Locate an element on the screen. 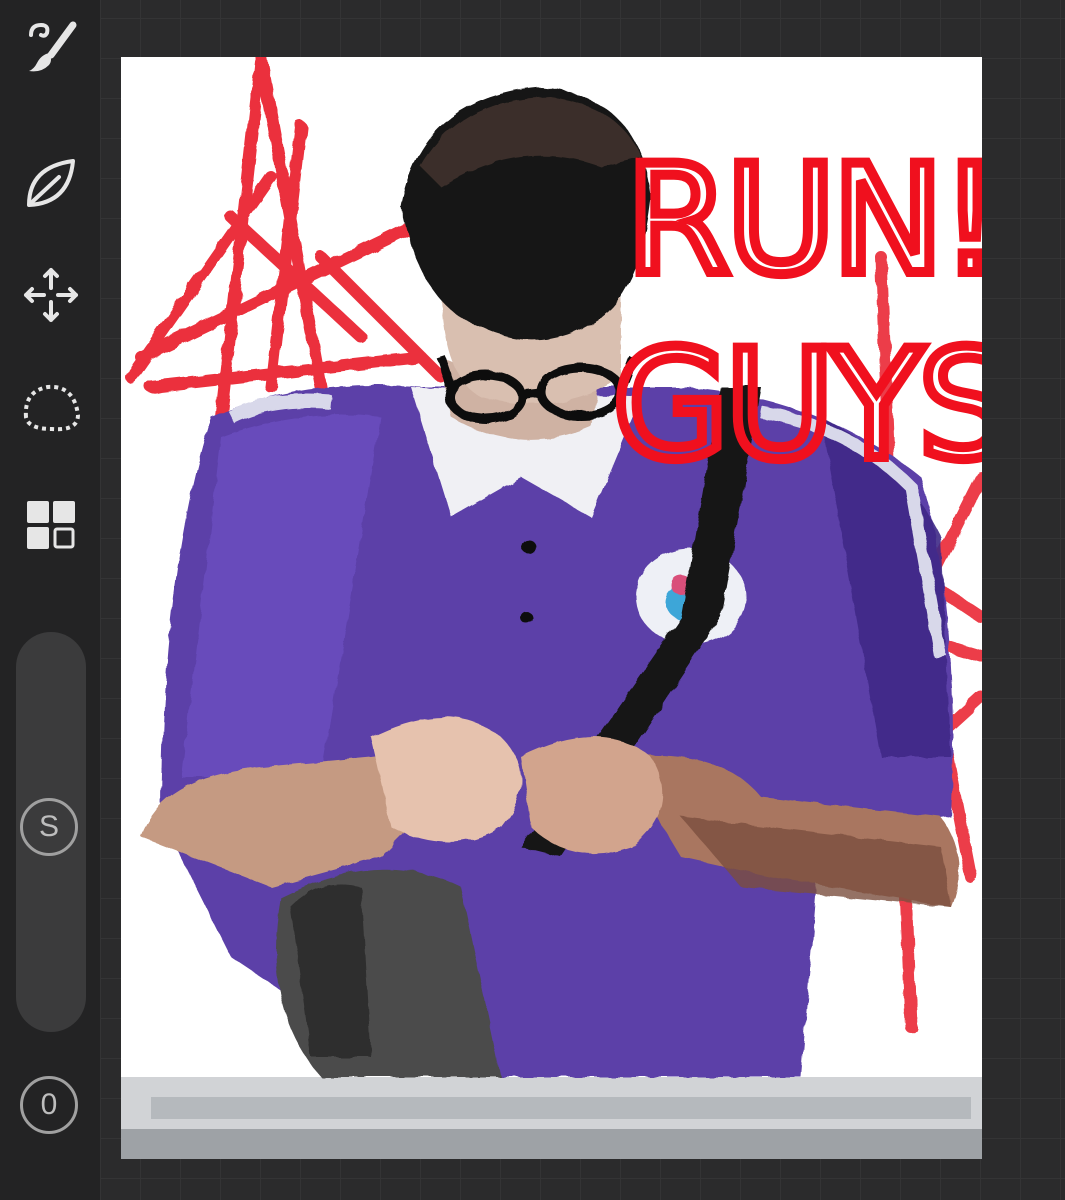 The width and height of the screenshot is (1065, 1200). leaf-tool-button is located at coordinates (51, 183).